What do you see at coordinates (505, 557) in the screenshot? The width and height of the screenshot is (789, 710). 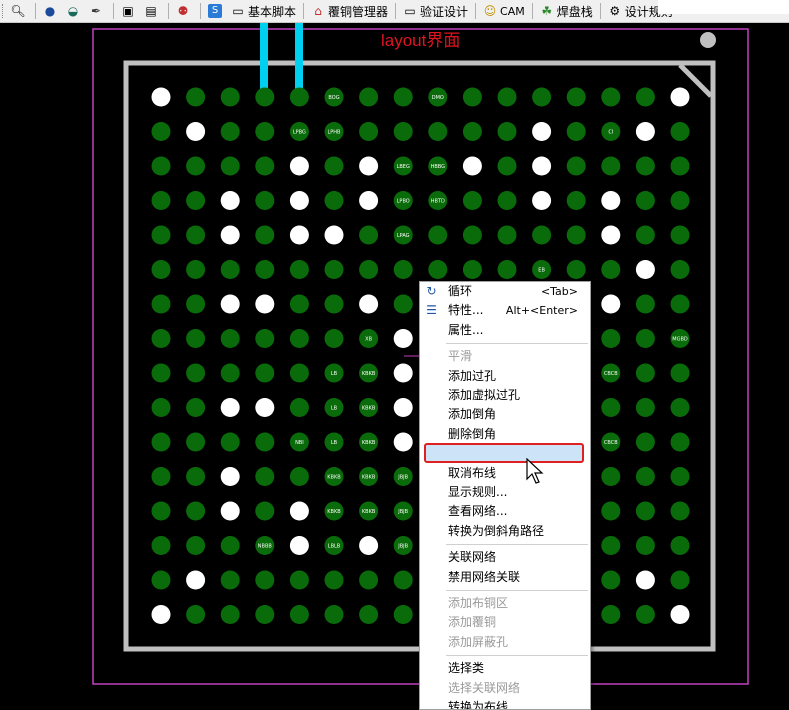 I see `menu-item: 关联网络` at bounding box center [505, 557].